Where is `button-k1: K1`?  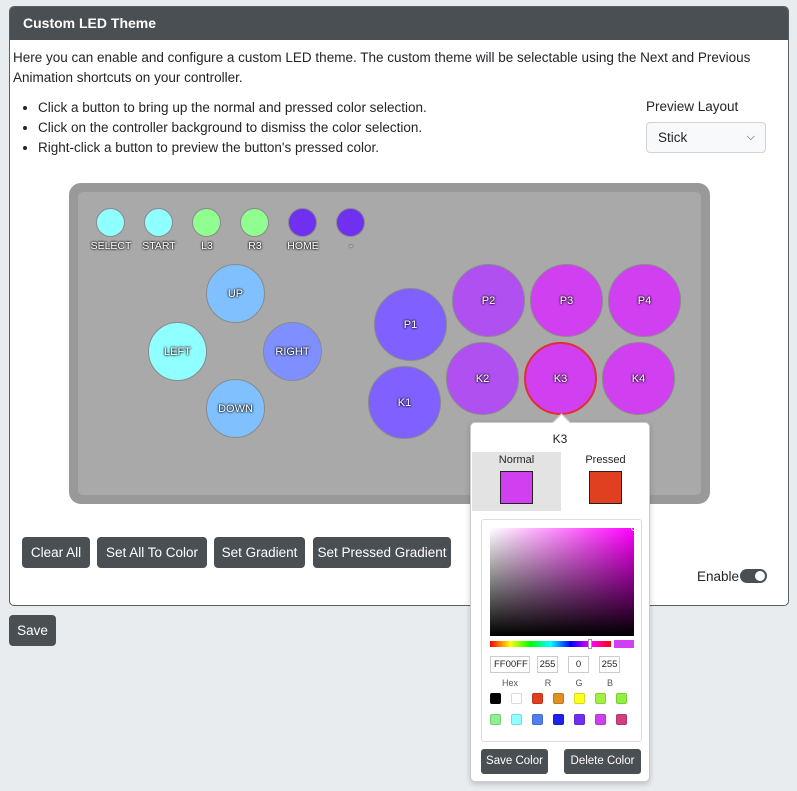 button-k1: K1 is located at coordinates (404, 402).